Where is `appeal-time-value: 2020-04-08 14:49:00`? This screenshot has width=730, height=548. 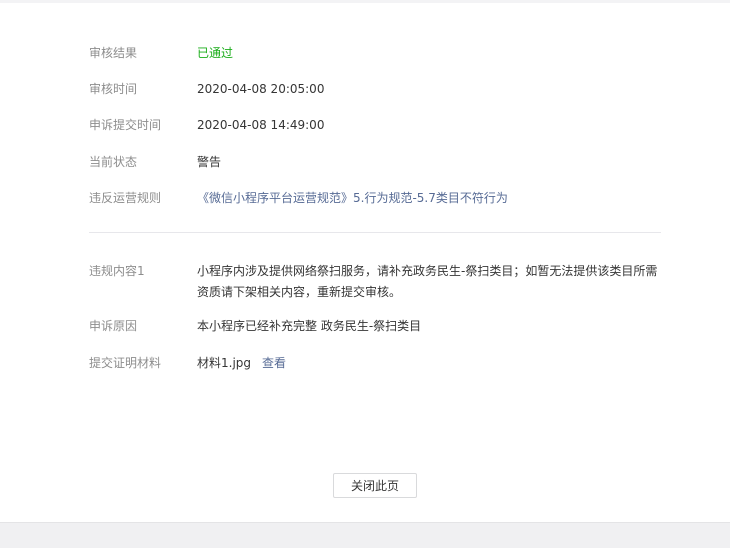 appeal-time-value: 2020-04-08 14:49:00 is located at coordinates (261, 125).